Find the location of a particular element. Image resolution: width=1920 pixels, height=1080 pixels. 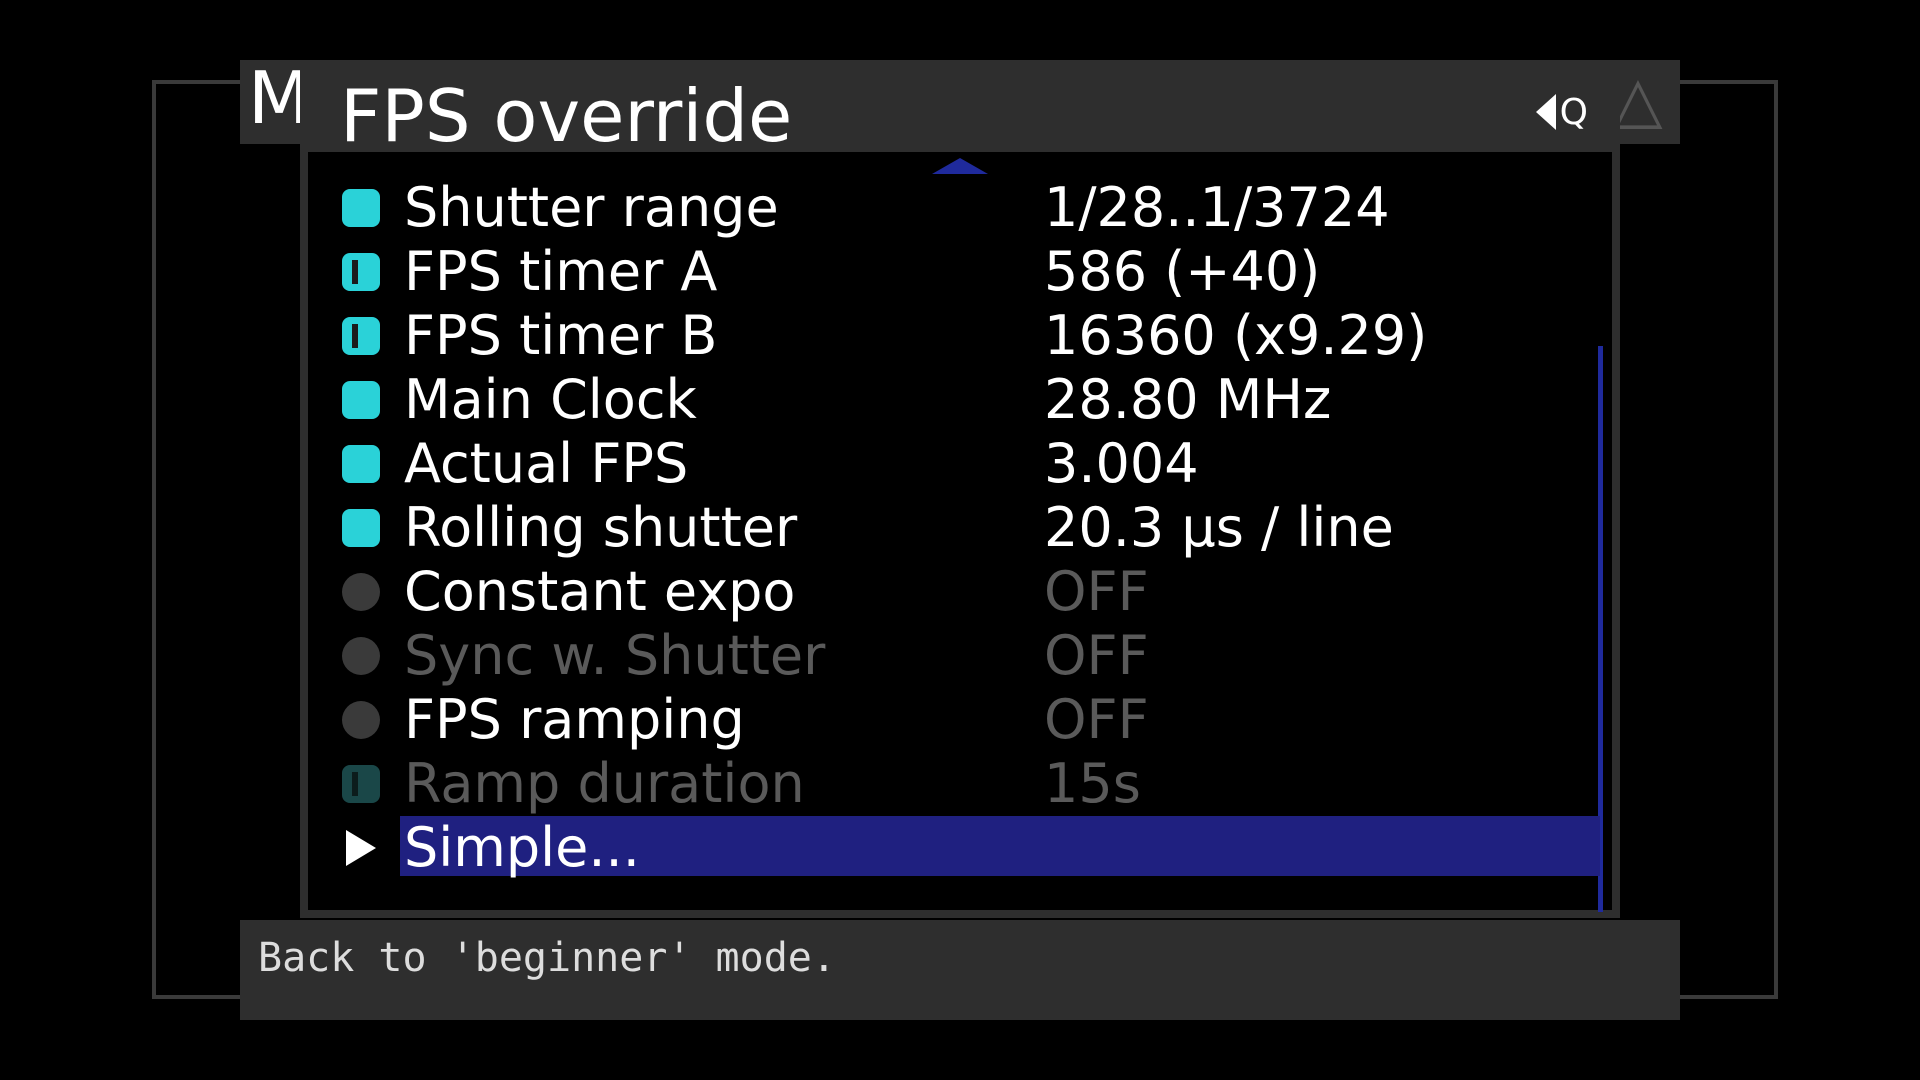

menu-item-ramp-duration: Ramp duration 15s is located at coordinates (960, 784).